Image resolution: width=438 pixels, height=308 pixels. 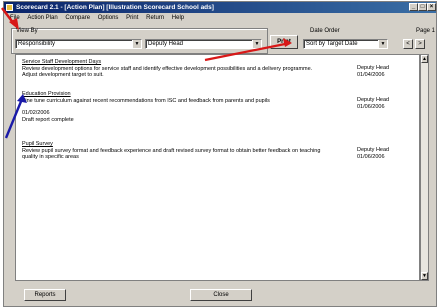 What do you see at coordinates (287, 42) in the screenshot?
I see `red-arrow-head` at bounding box center [287, 42].